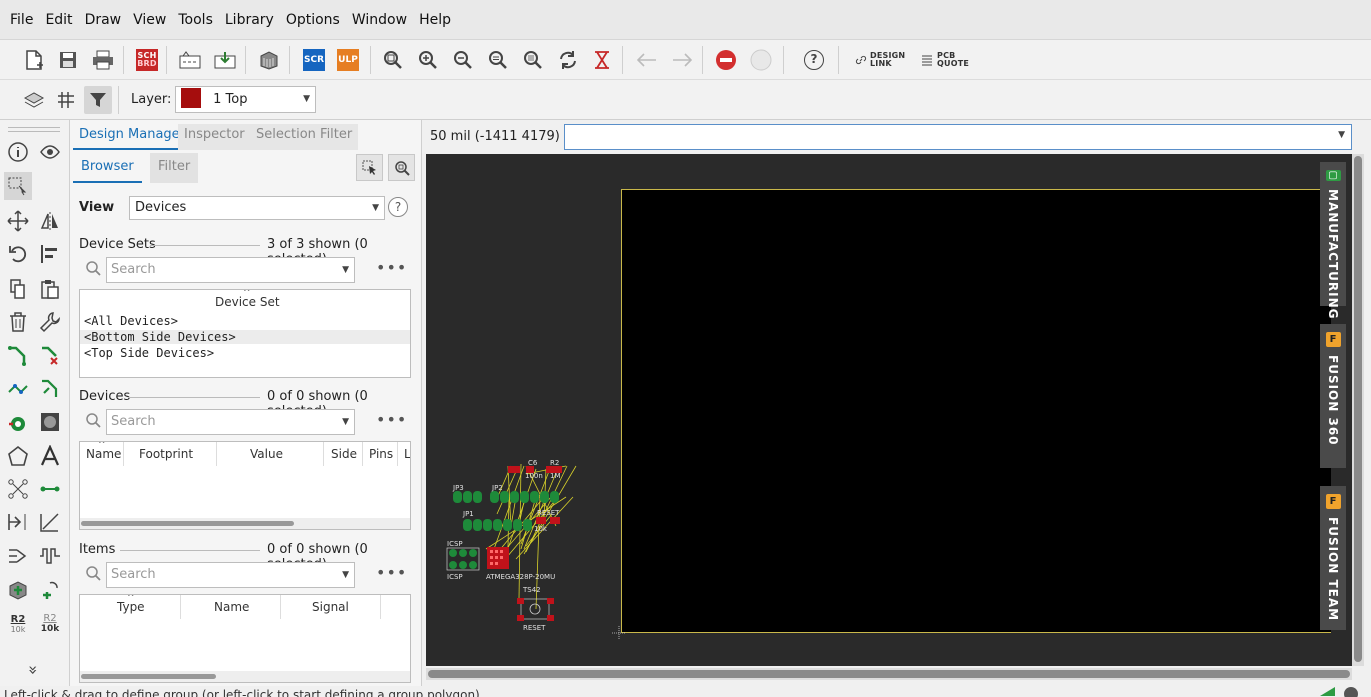 This screenshot has width=1371, height=697. What do you see at coordinates (761, 60) in the screenshot?
I see `go-icon` at bounding box center [761, 60].